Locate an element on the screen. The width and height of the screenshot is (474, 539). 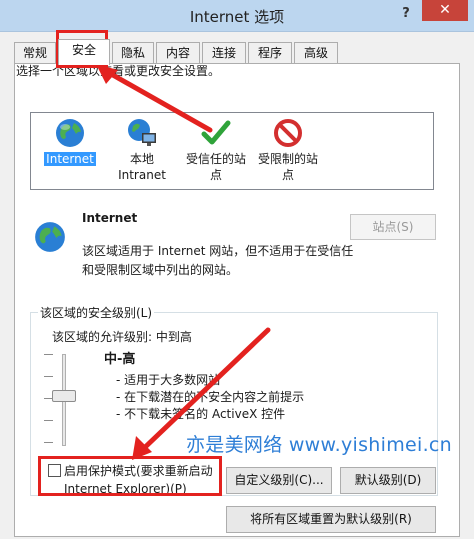
annotation-arrow-top is located at coordinates (154, 98).